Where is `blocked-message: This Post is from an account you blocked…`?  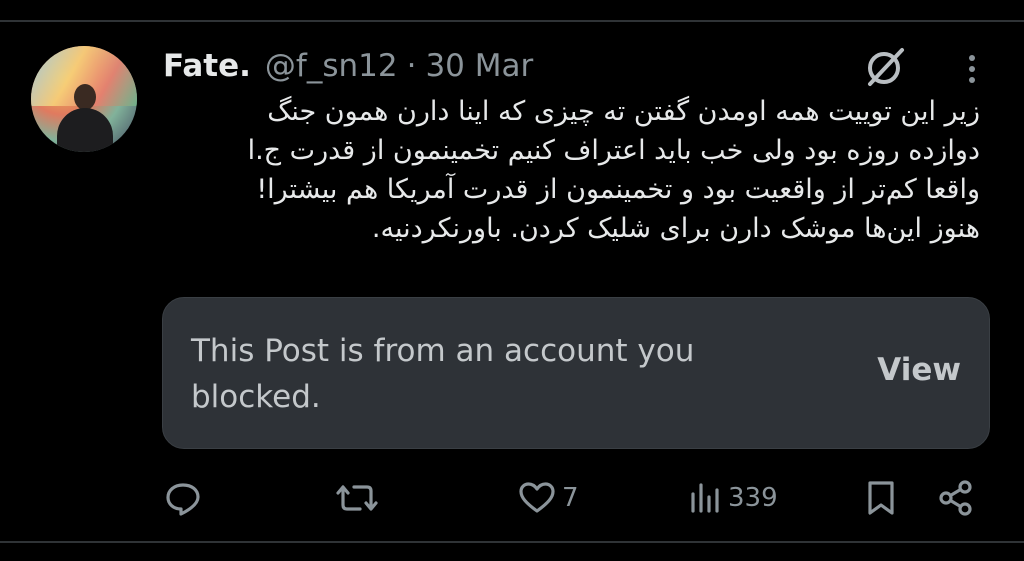 blocked-message: This Post is from an account you blocked… is located at coordinates (443, 374).